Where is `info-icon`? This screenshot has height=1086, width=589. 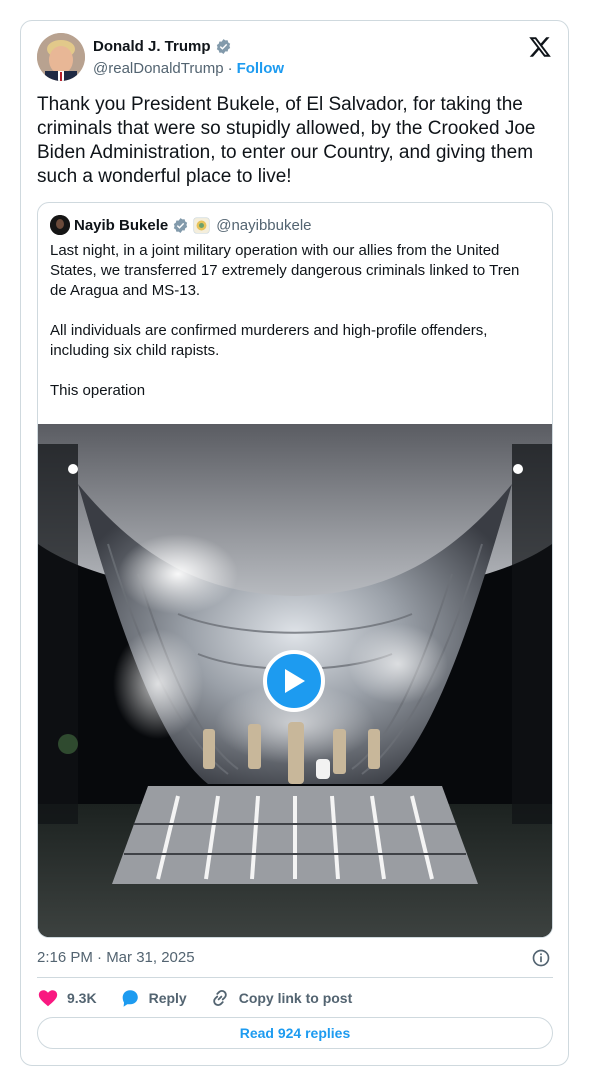
info-icon is located at coordinates (541, 958).